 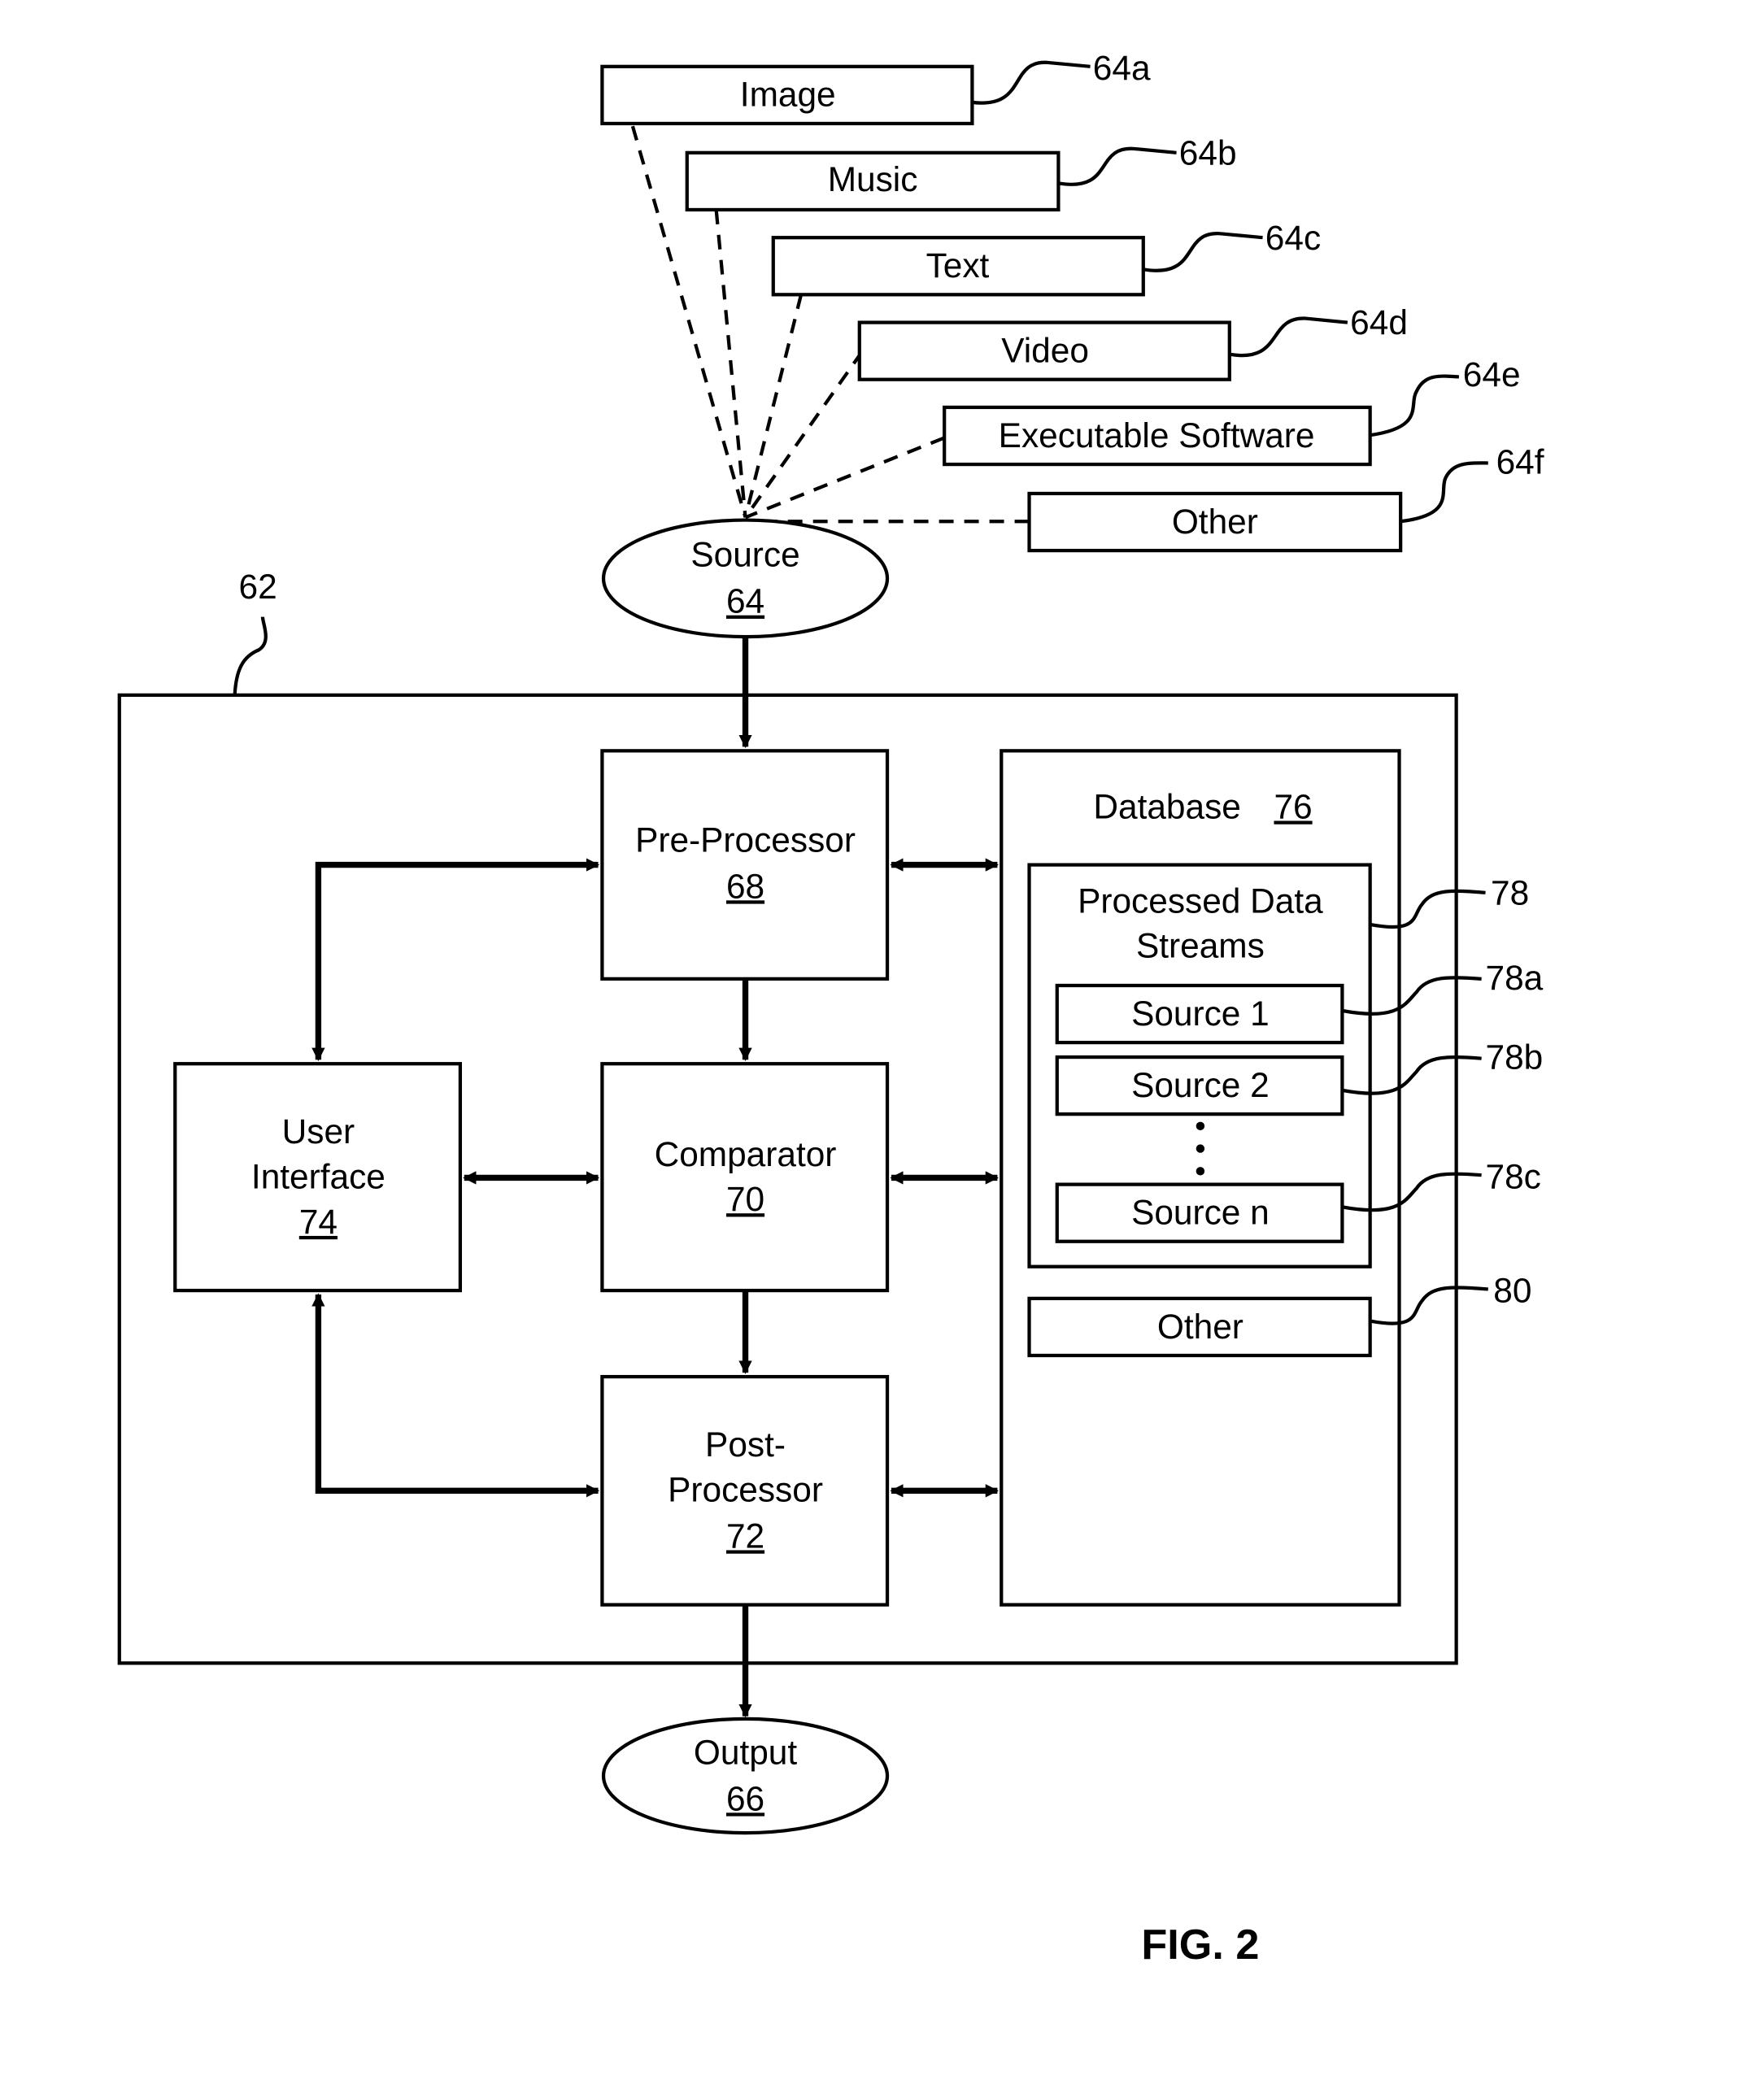 I want to click on source-type-label: Executable Software, so click(x=1157, y=435).